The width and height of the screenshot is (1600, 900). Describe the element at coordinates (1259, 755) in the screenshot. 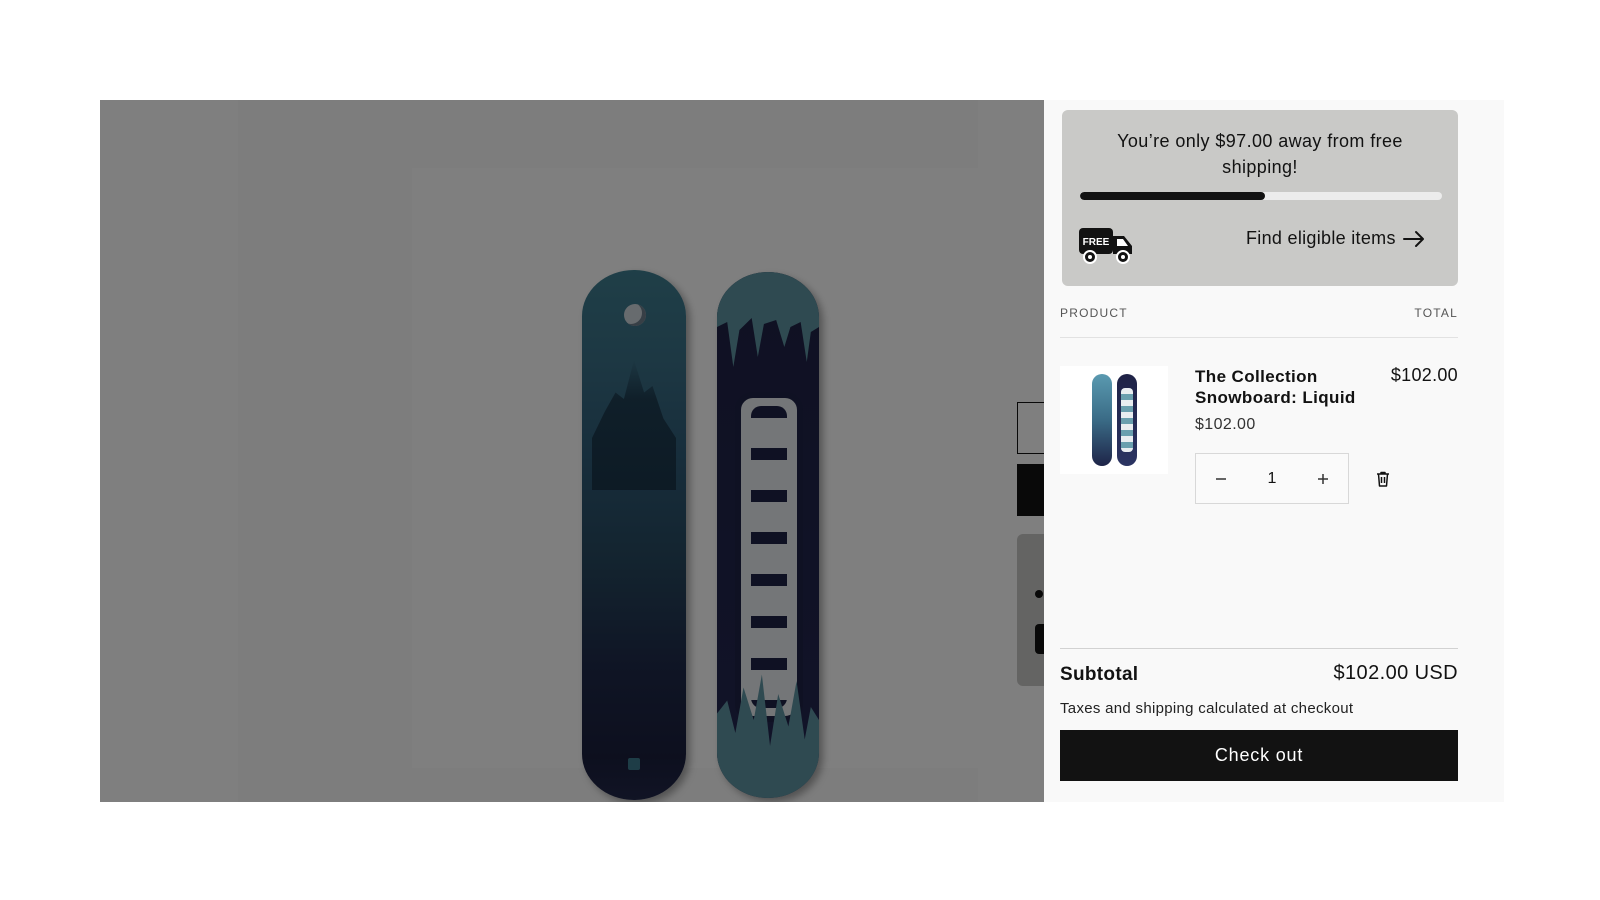

I see `checkout-button: Check out` at that location.